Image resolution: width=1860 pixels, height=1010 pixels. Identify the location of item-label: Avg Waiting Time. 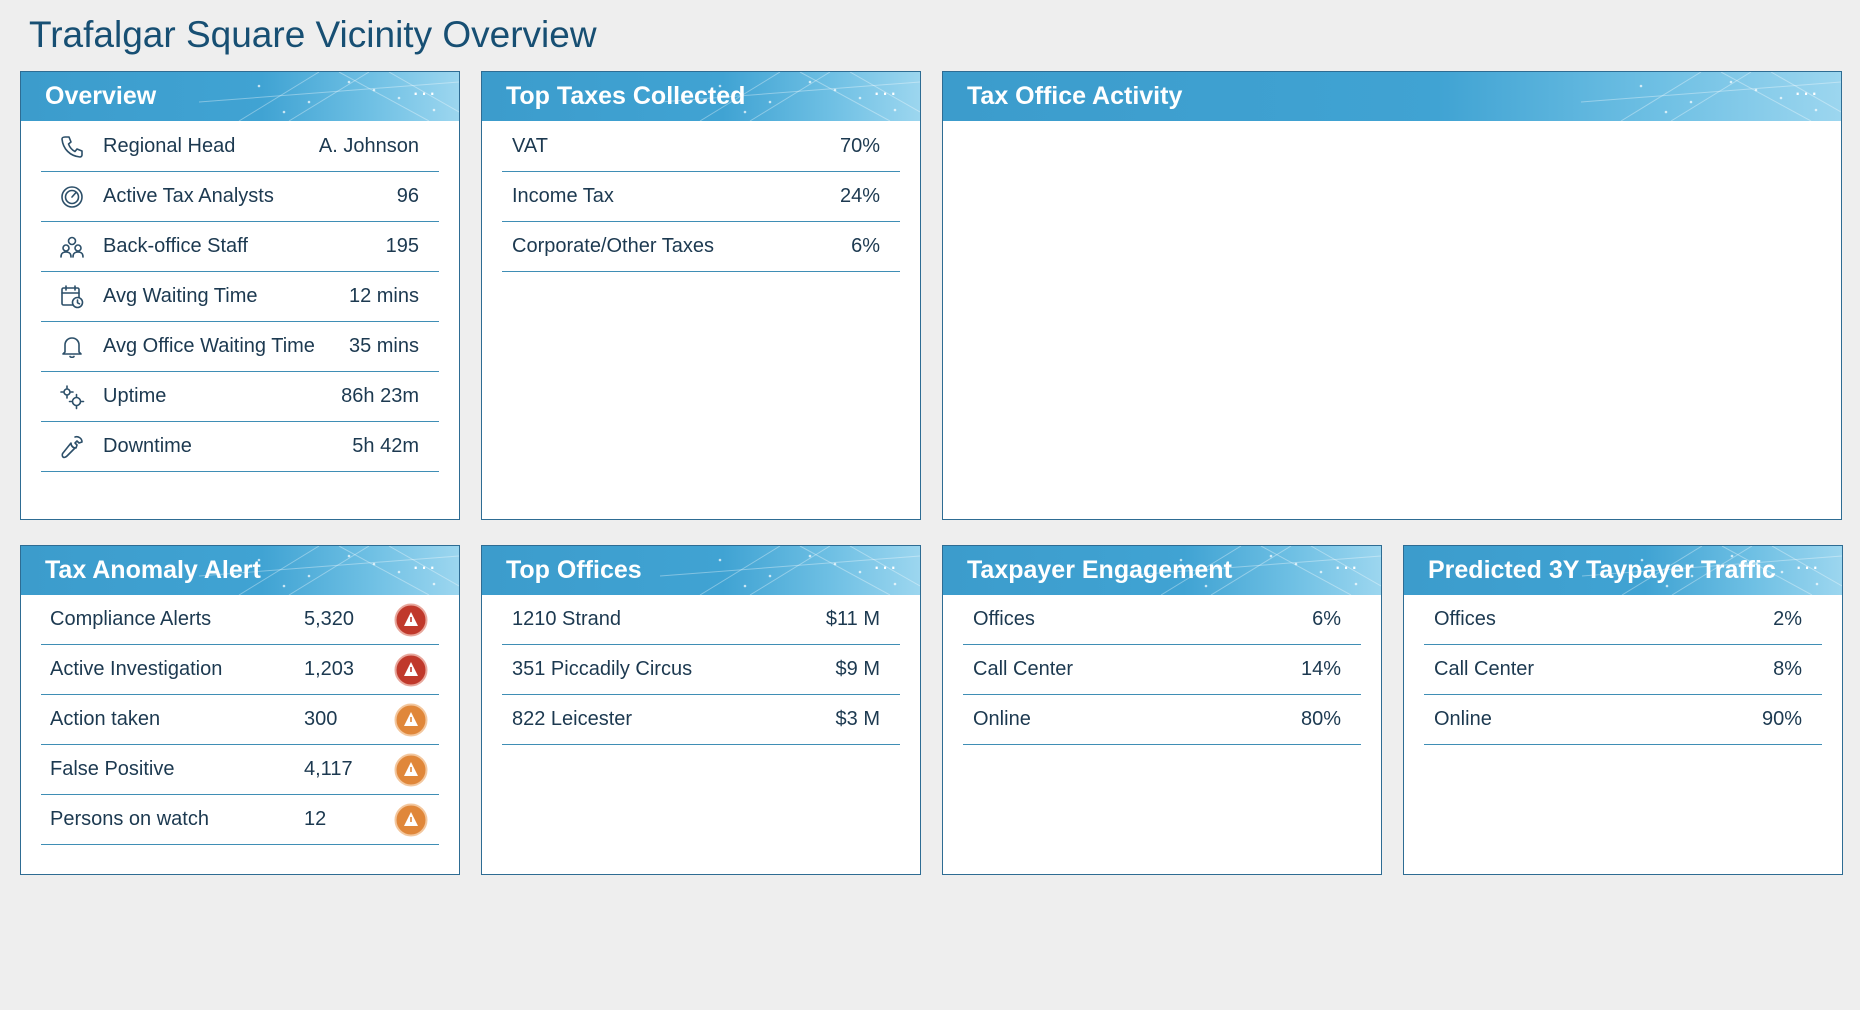
(180, 296).